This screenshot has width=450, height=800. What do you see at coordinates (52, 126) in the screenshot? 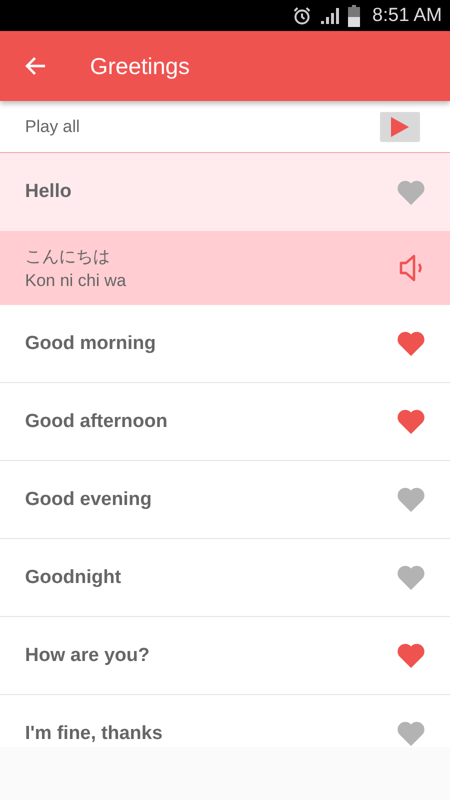
I see `play-all-label: Play all` at bounding box center [52, 126].